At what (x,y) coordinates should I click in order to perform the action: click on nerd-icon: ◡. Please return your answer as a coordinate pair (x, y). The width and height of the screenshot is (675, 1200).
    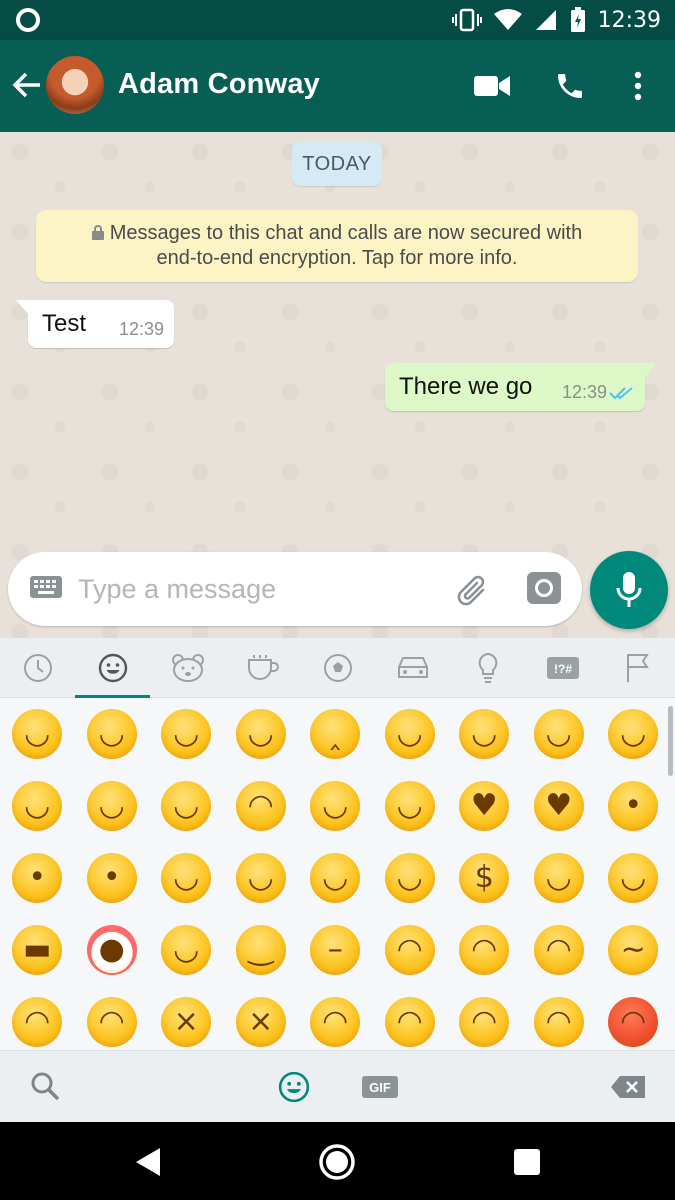
    Looking at the image, I should click on (633, 878).